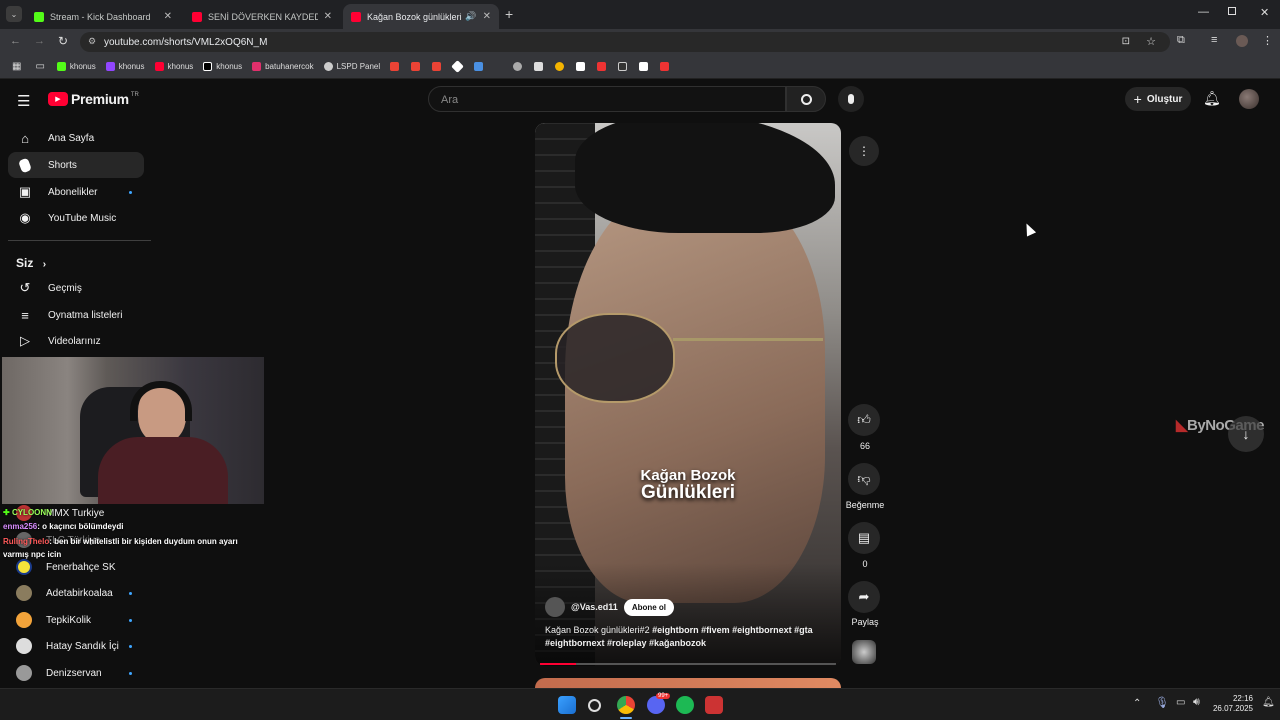 This screenshot has width=1280, height=720. What do you see at coordinates (163, 470) in the screenshot?
I see `streamer-body` at bounding box center [163, 470].